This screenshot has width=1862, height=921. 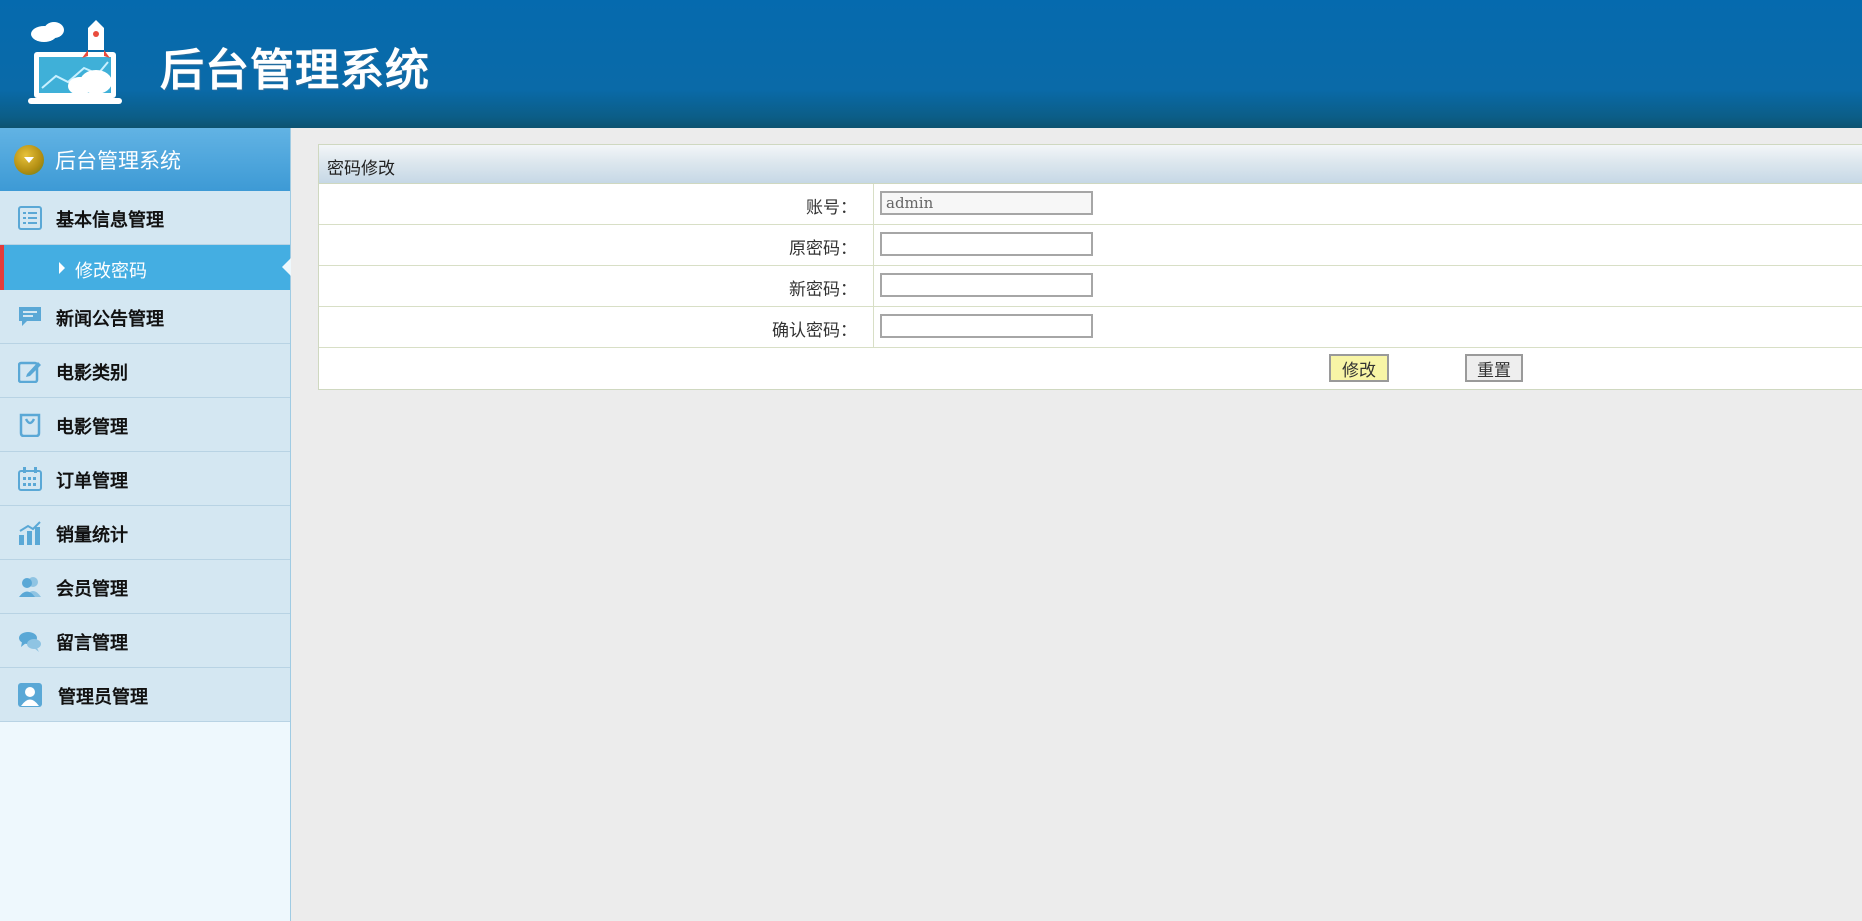 I want to click on confirm-password-label: 确认密码：, so click(x=814, y=331).